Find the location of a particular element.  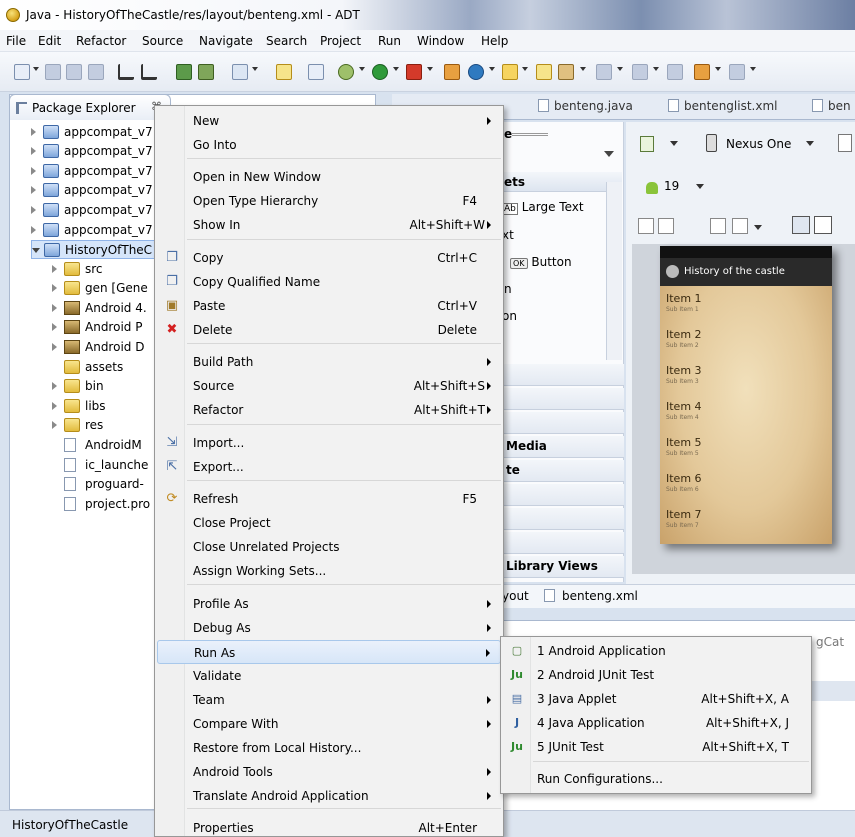

menu-item-paste: ▣ Paste Ctrl+V is located at coordinates (329, 306).